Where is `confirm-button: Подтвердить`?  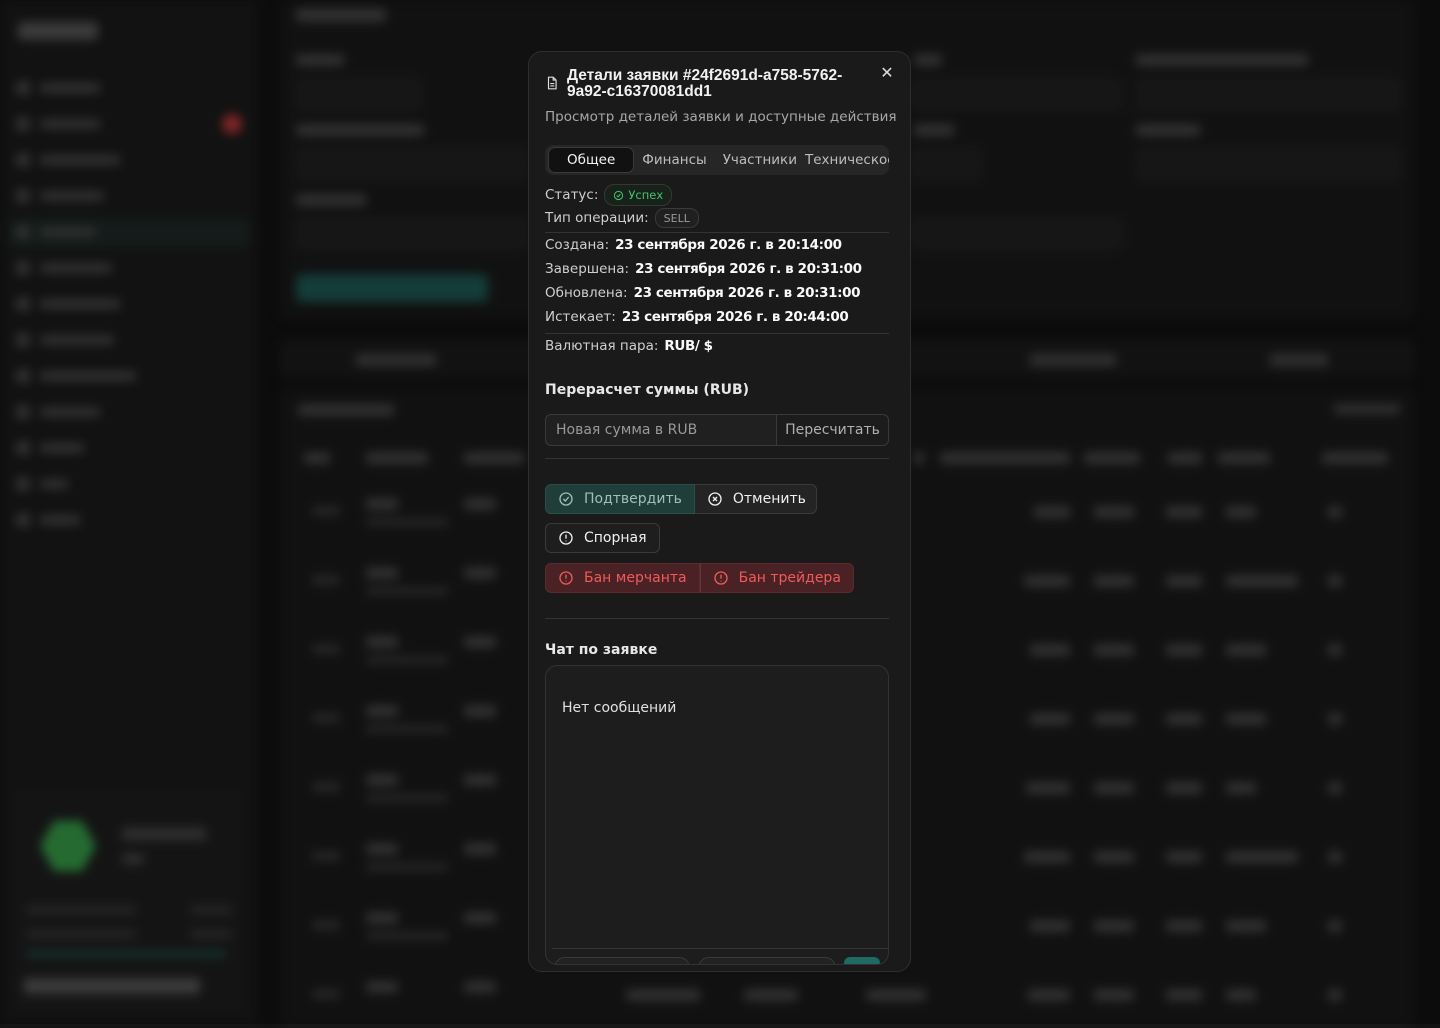
confirm-button: Подтвердить is located at coordinates (620, 499).